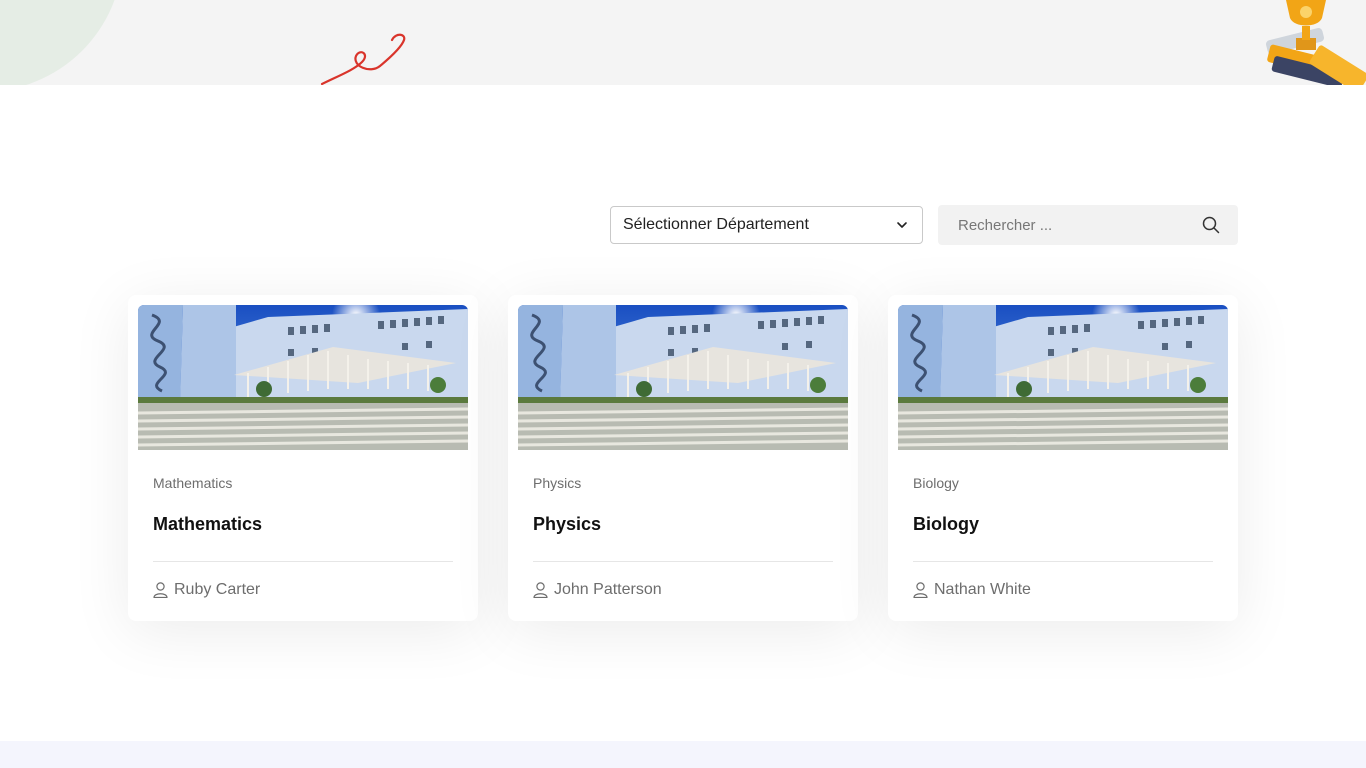 The width and height of the screenshot is (1366, 768). Describe the element at coordinates (683, 754) in the screenshot. I see `footer-strip` at that location.